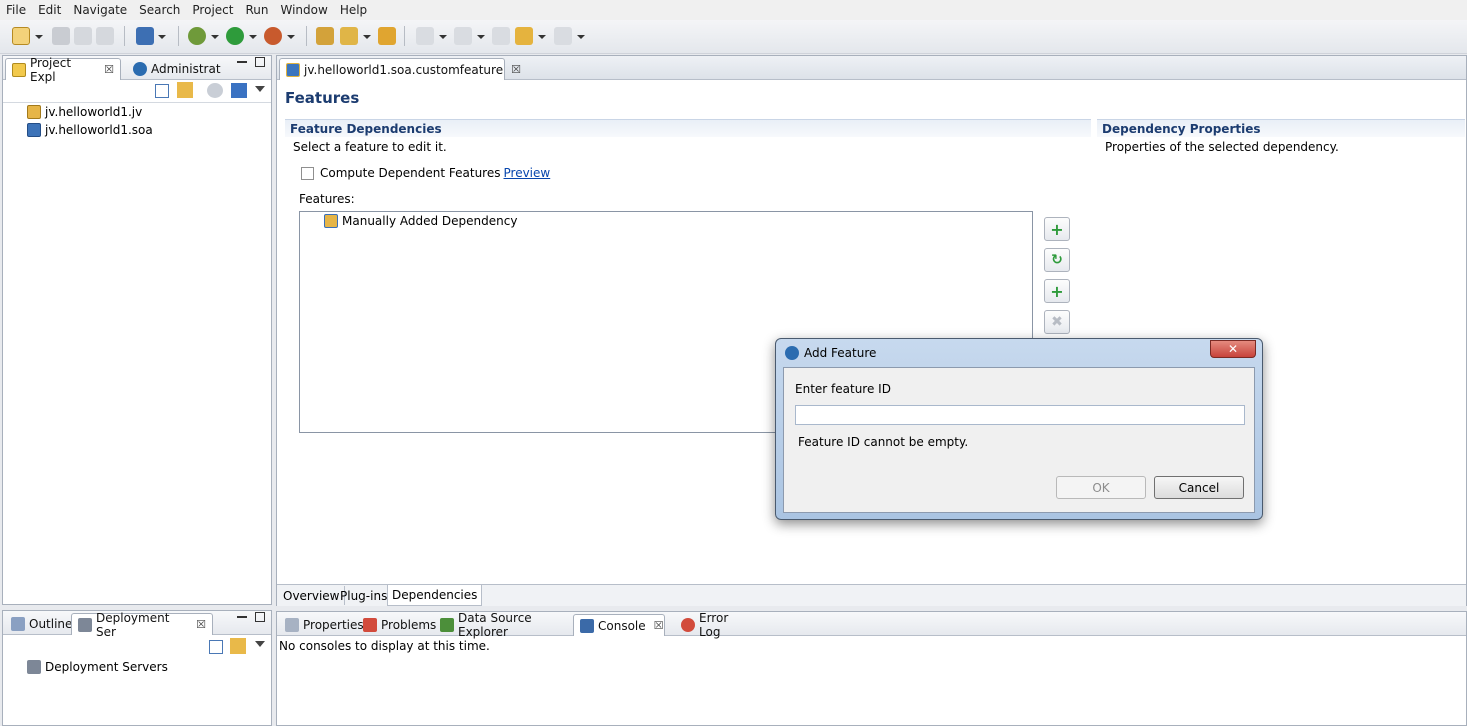 The image size is (1467, 726). I want to click on dialog-close-button: ✕, so click(1233, 349).